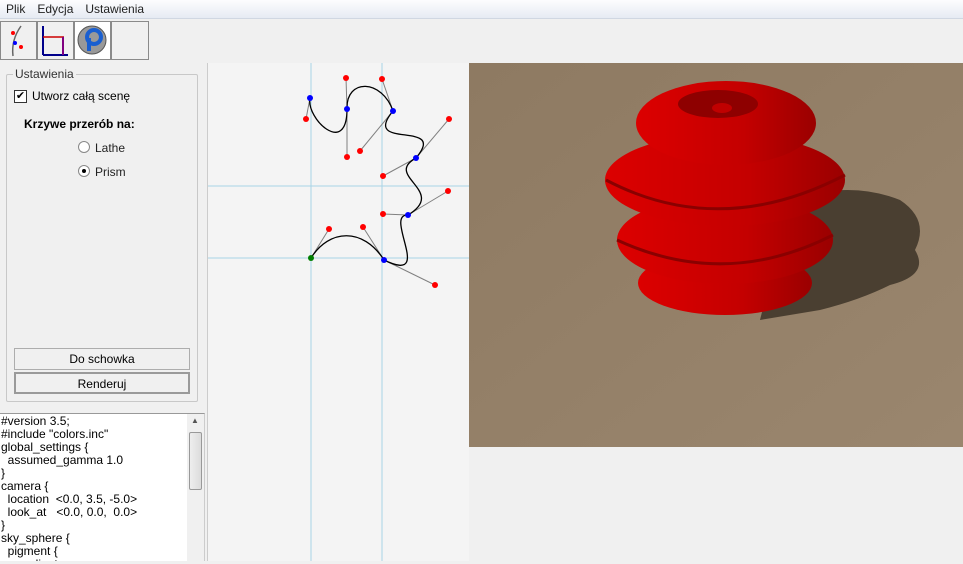 The width and height of the screenshot is (963, 564). What do you see at coordinates (195, 461) in the screenshot?
I see `scroll-thumb` at bounding box center [195, 461].